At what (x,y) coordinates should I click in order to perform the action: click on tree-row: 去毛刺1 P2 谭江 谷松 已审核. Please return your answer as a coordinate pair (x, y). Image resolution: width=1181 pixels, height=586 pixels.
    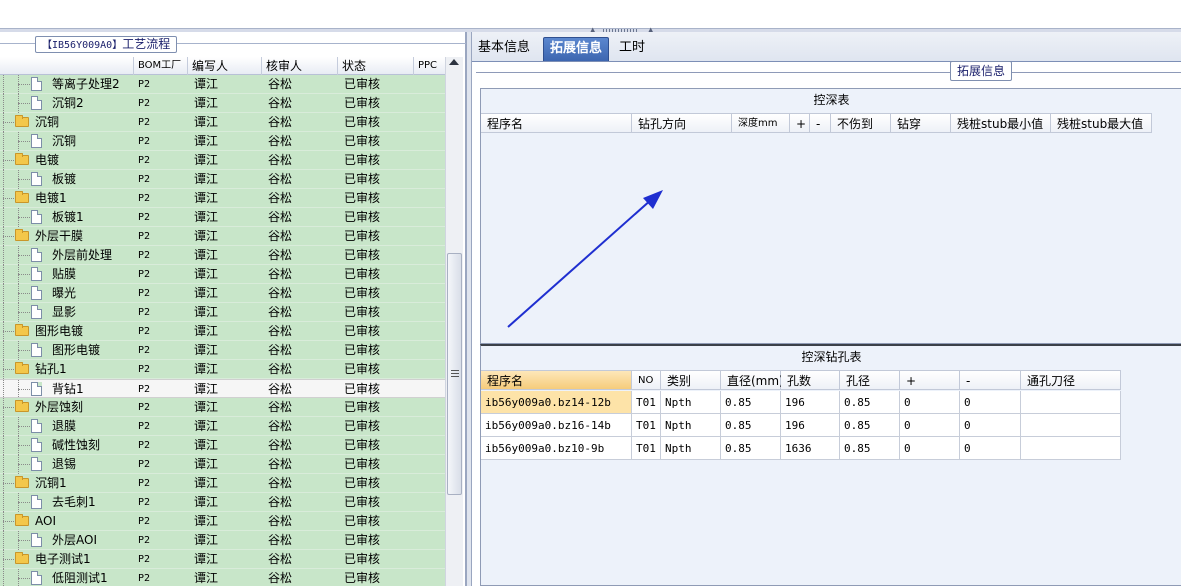
    Looking at the image, I should click on (222, 502).